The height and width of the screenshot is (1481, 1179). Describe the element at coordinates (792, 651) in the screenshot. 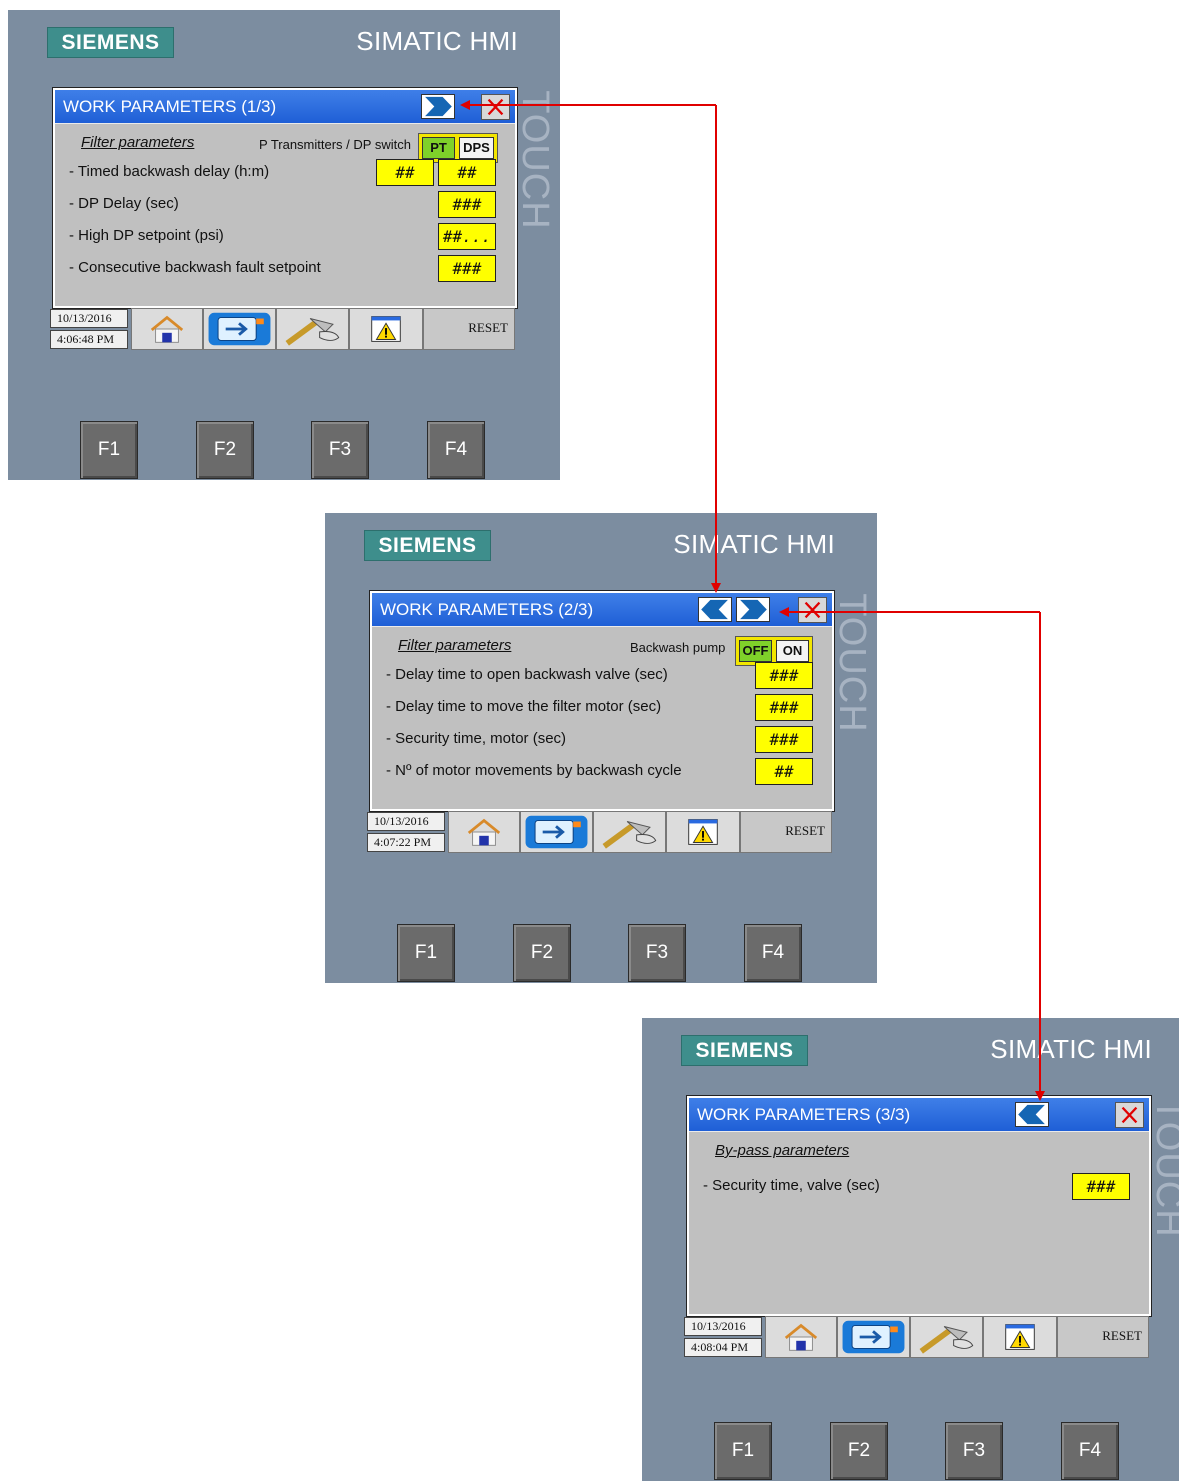

I see `toggle-option-on: ON` at that location.